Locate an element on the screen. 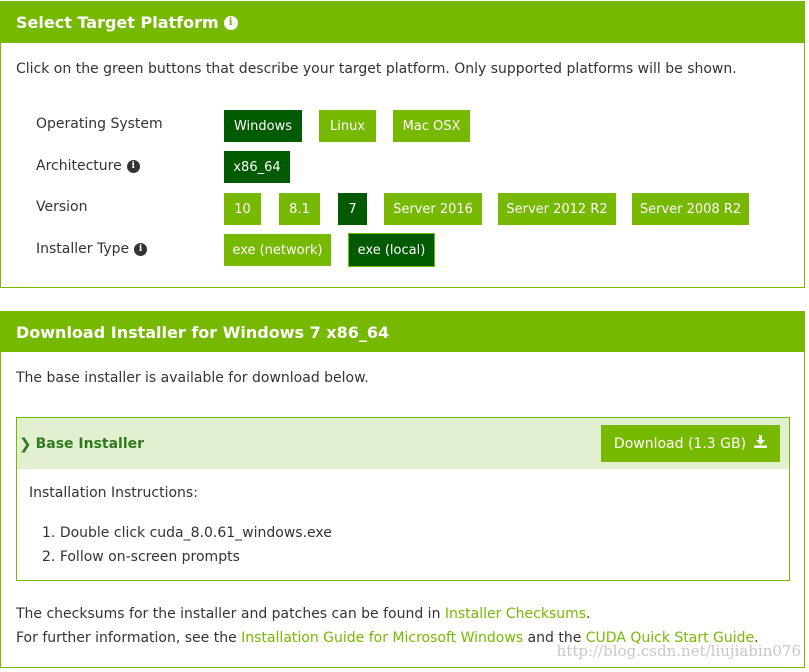 The width and height of the screenshot is (809, 672). base-installer-label: Base Installer is located at coordinates (90, 443).